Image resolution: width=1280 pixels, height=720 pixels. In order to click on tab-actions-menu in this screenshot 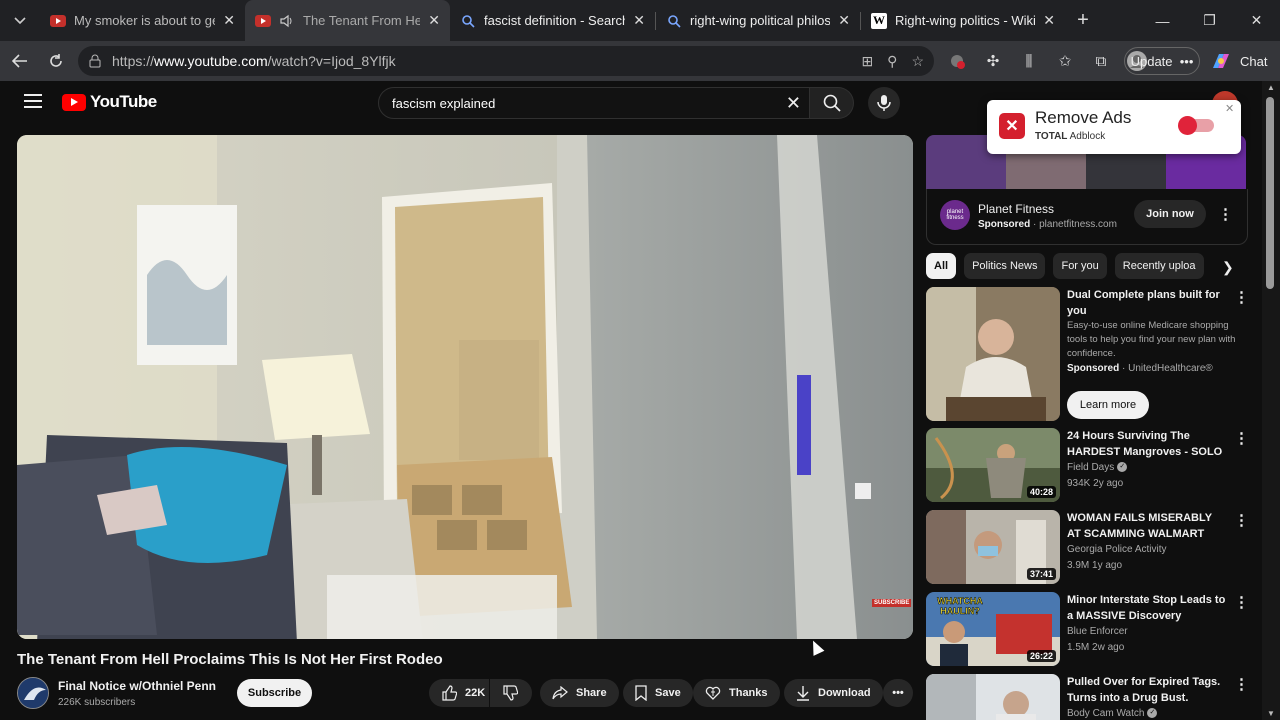, I will do `click(20, 20)`.